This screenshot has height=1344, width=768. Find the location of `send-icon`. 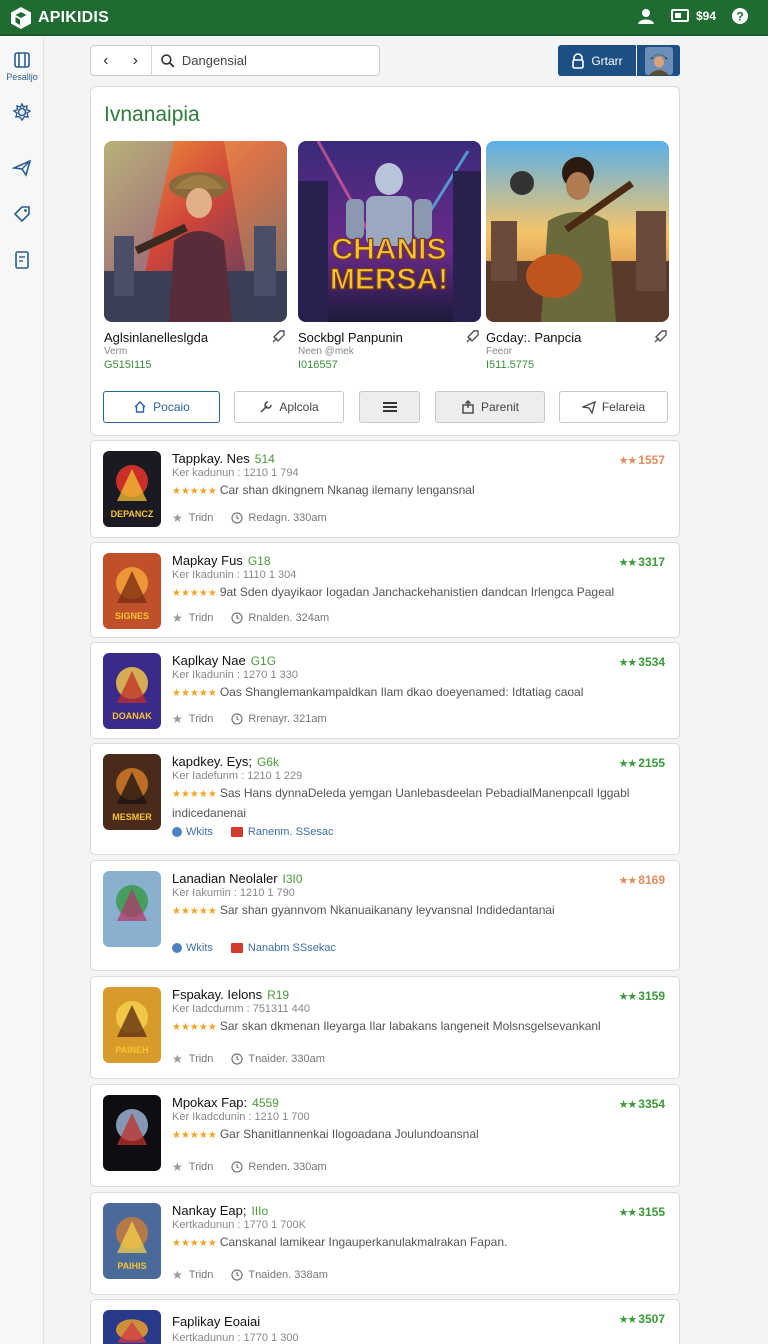

send-icon is located at coordinates (588, 407).